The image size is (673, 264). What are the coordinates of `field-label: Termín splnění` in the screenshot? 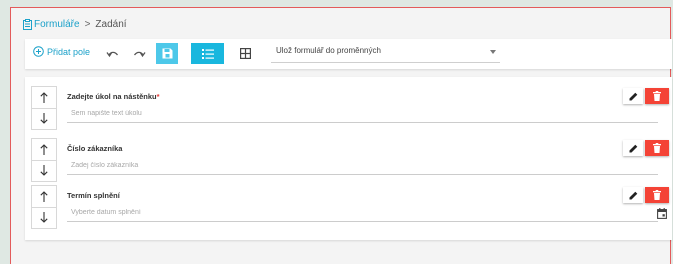 It's located at (93, 195).